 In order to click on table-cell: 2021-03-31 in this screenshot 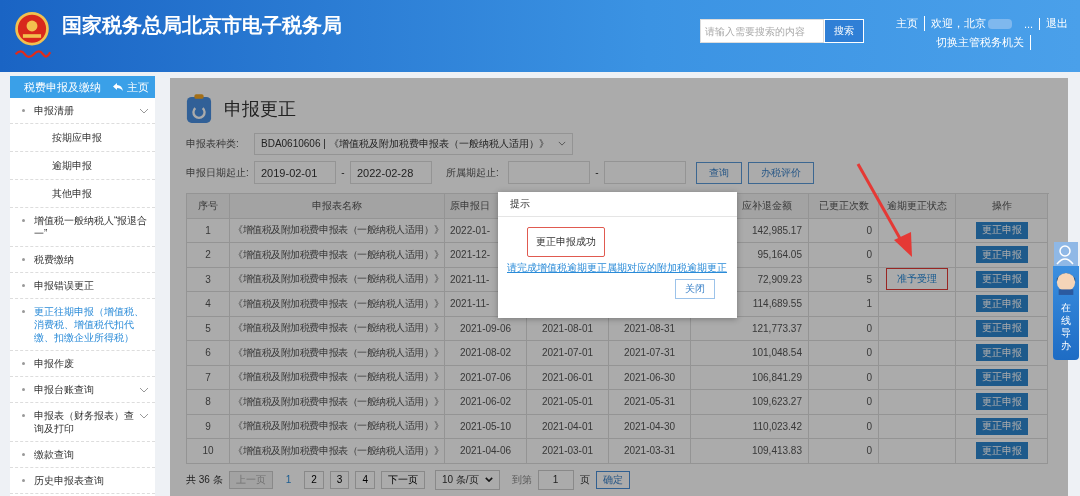, I will do `click(650, 451)`.